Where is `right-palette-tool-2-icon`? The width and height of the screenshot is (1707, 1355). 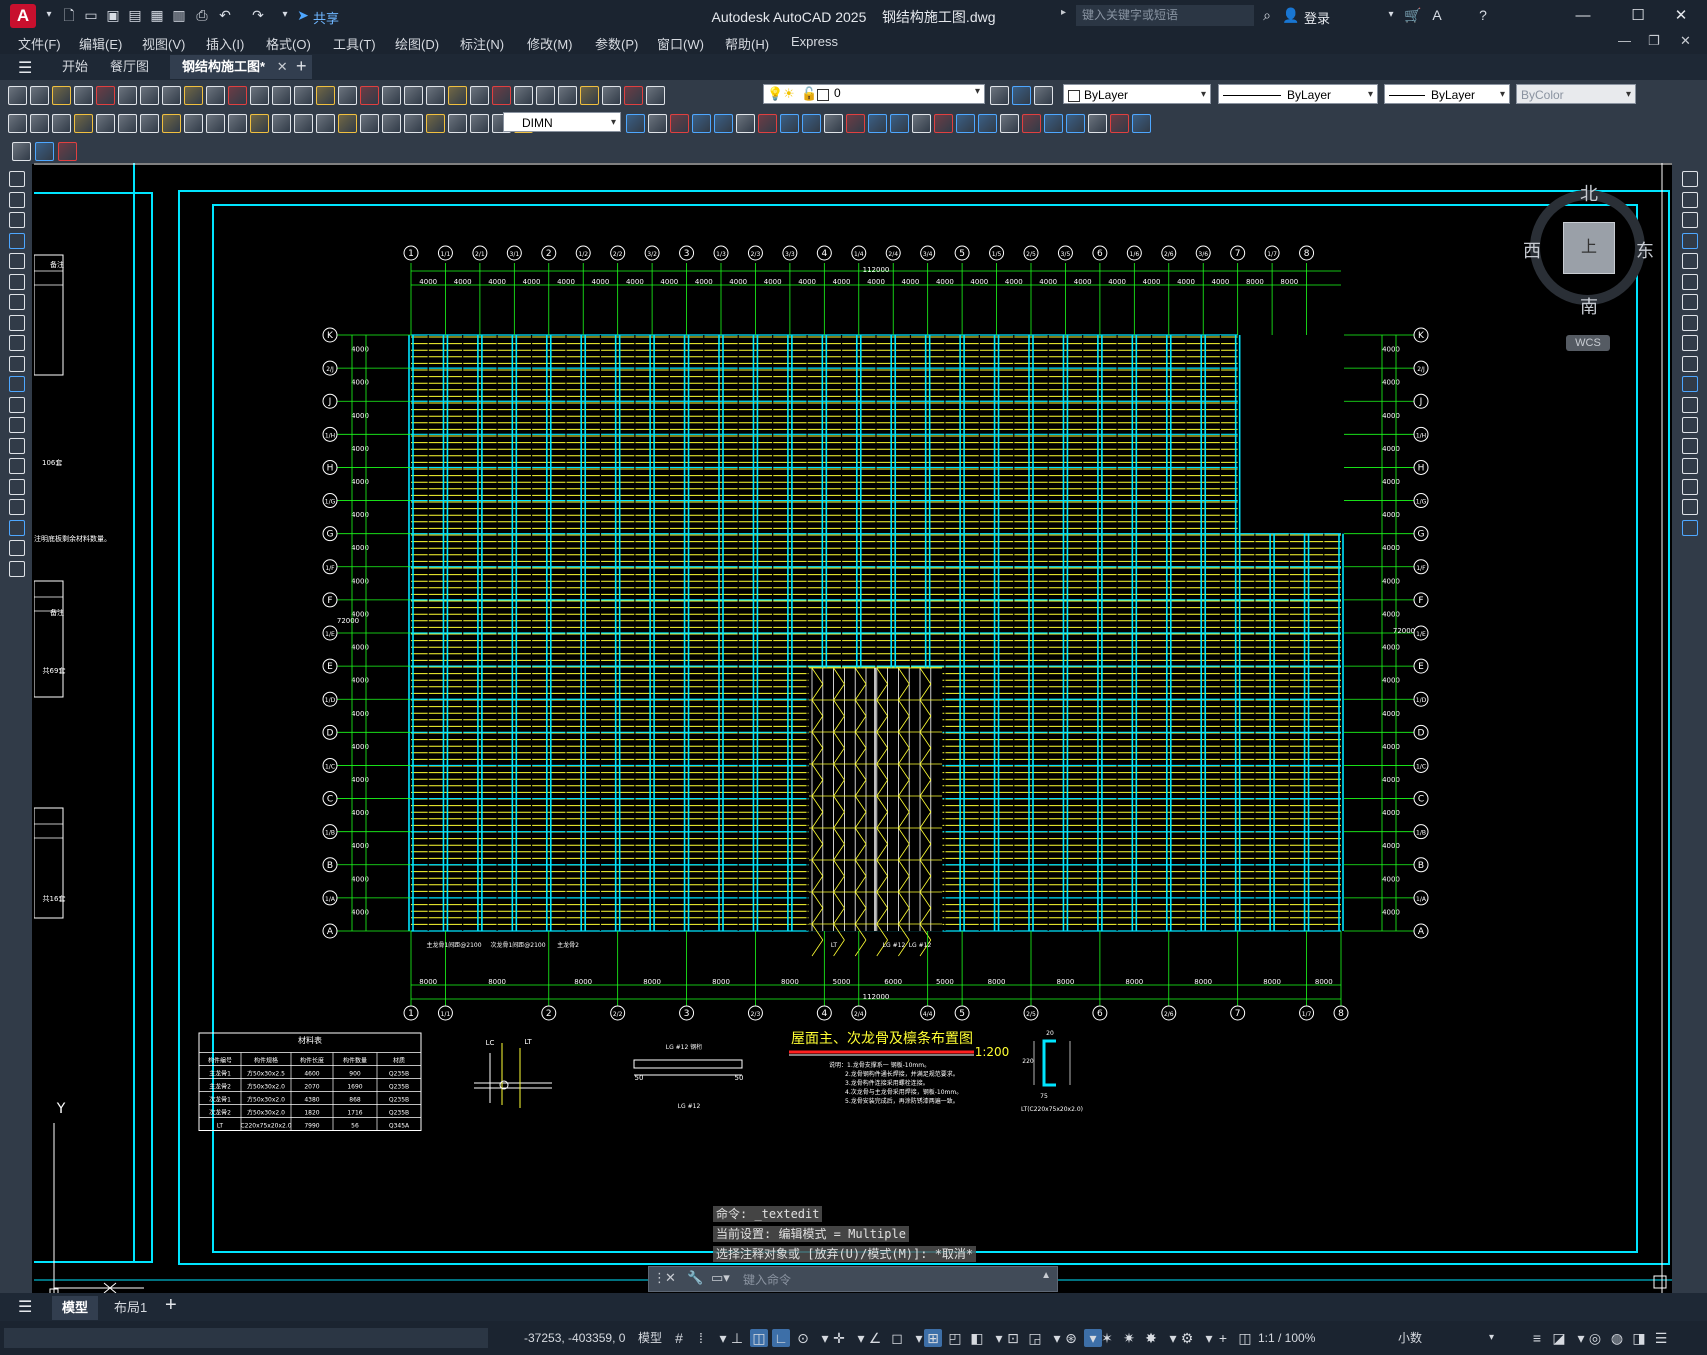 right-palette-tool-2-icon is located at coordinates (1690, 220).